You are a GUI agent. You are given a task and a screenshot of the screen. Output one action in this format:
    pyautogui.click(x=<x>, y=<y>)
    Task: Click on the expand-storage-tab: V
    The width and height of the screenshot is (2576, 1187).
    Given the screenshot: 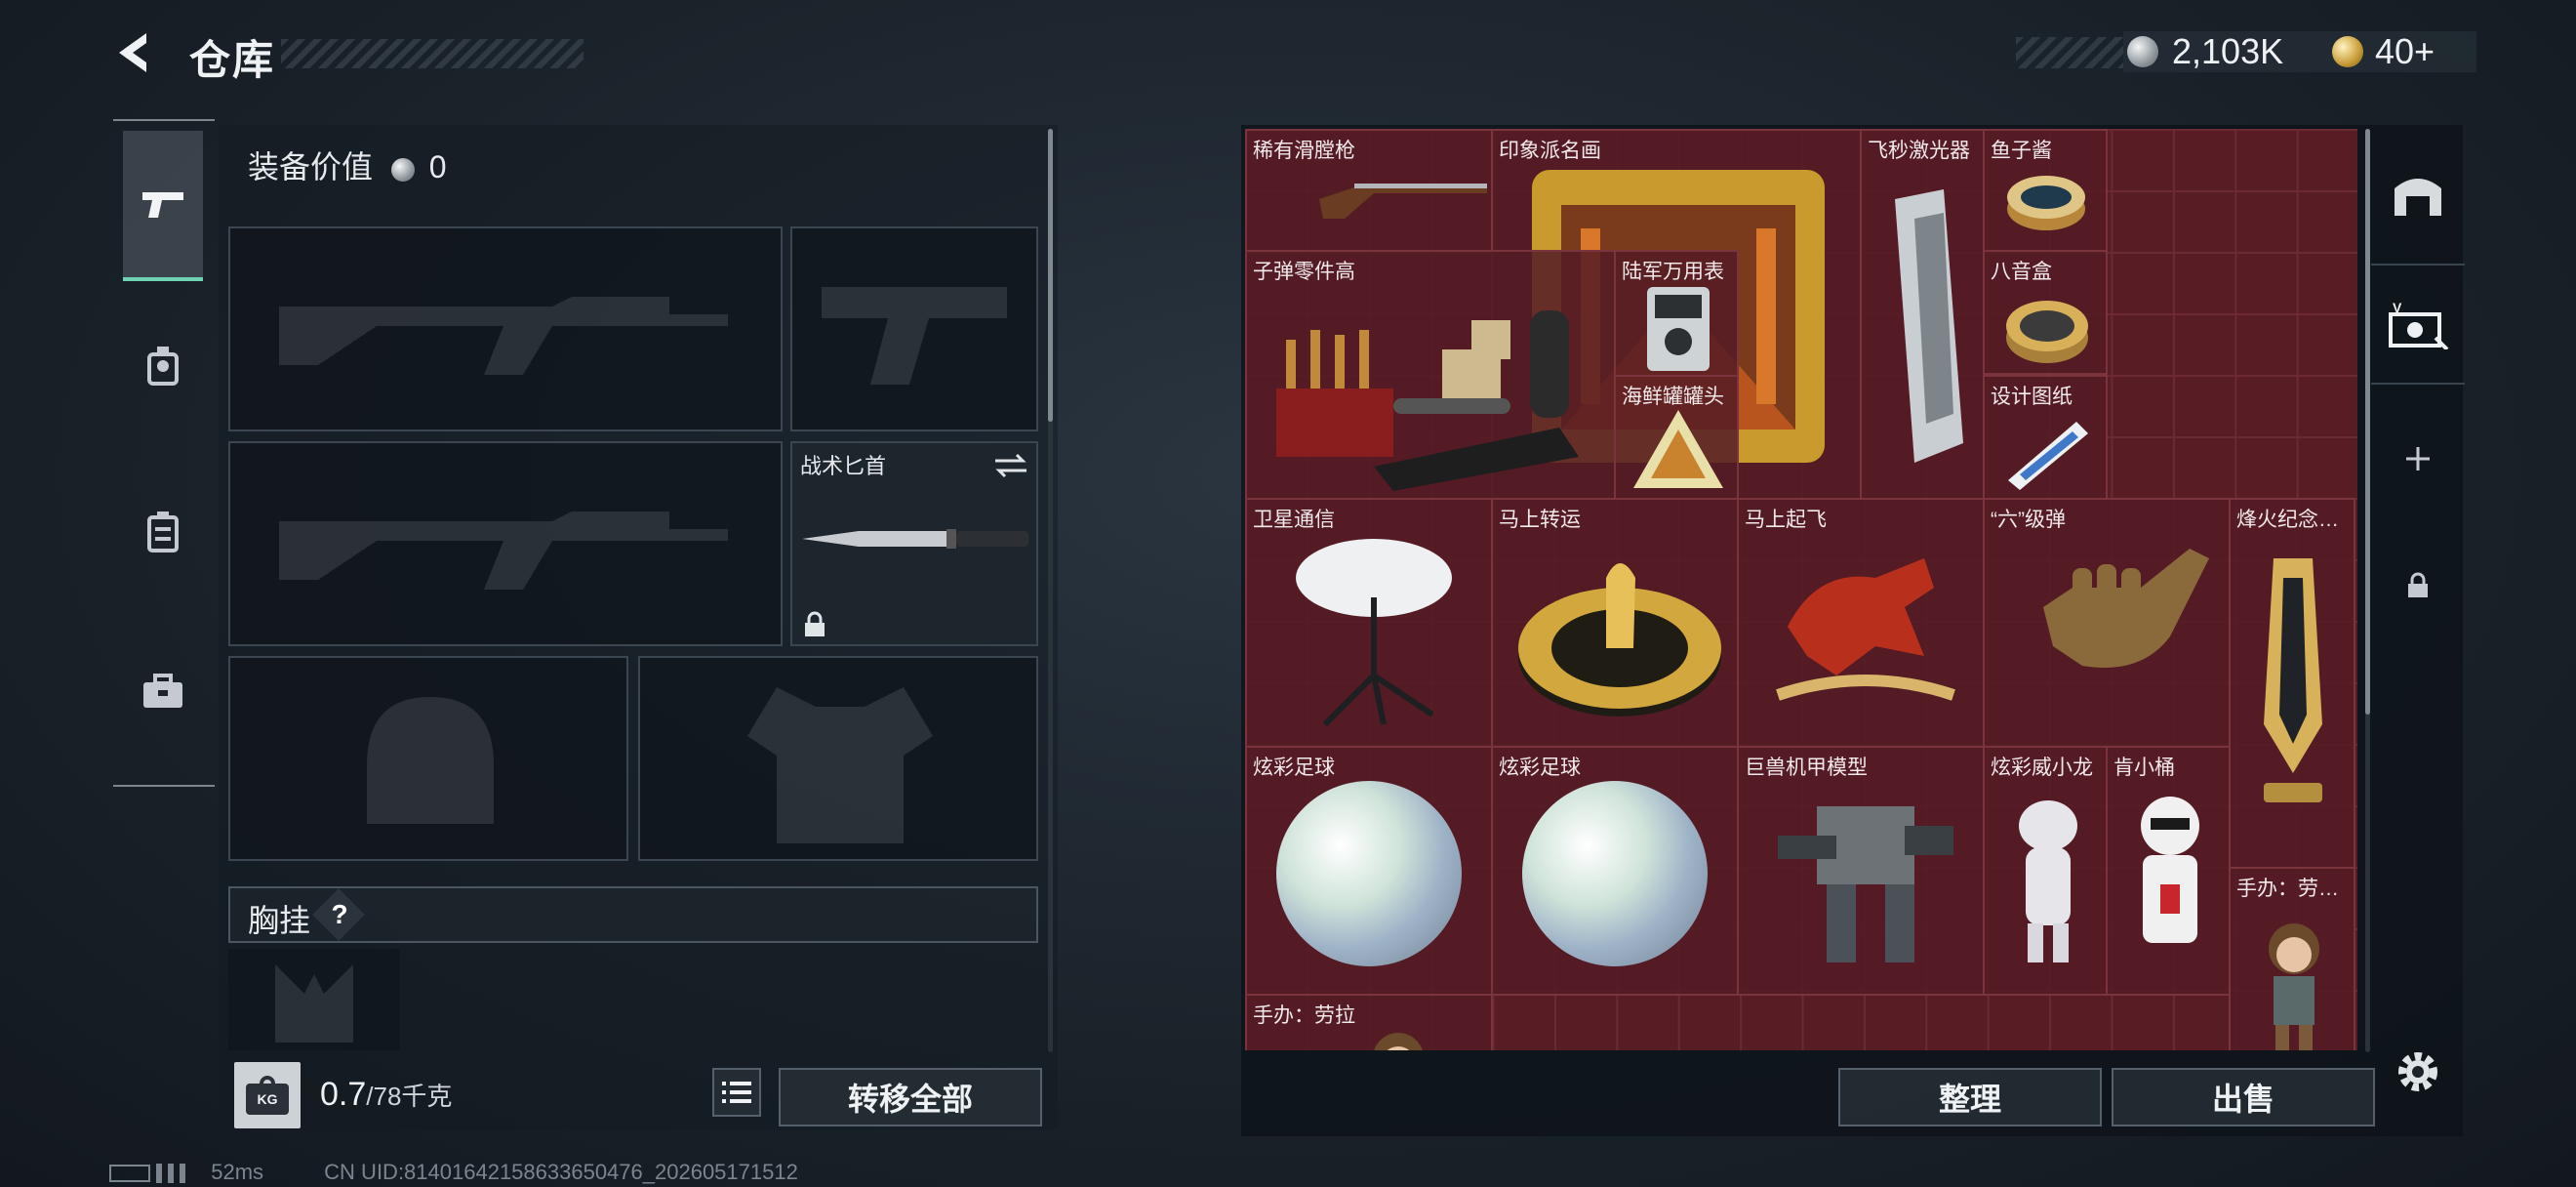 What is the action you would take?
    pyautogui.click(x=2418, y=324)
    